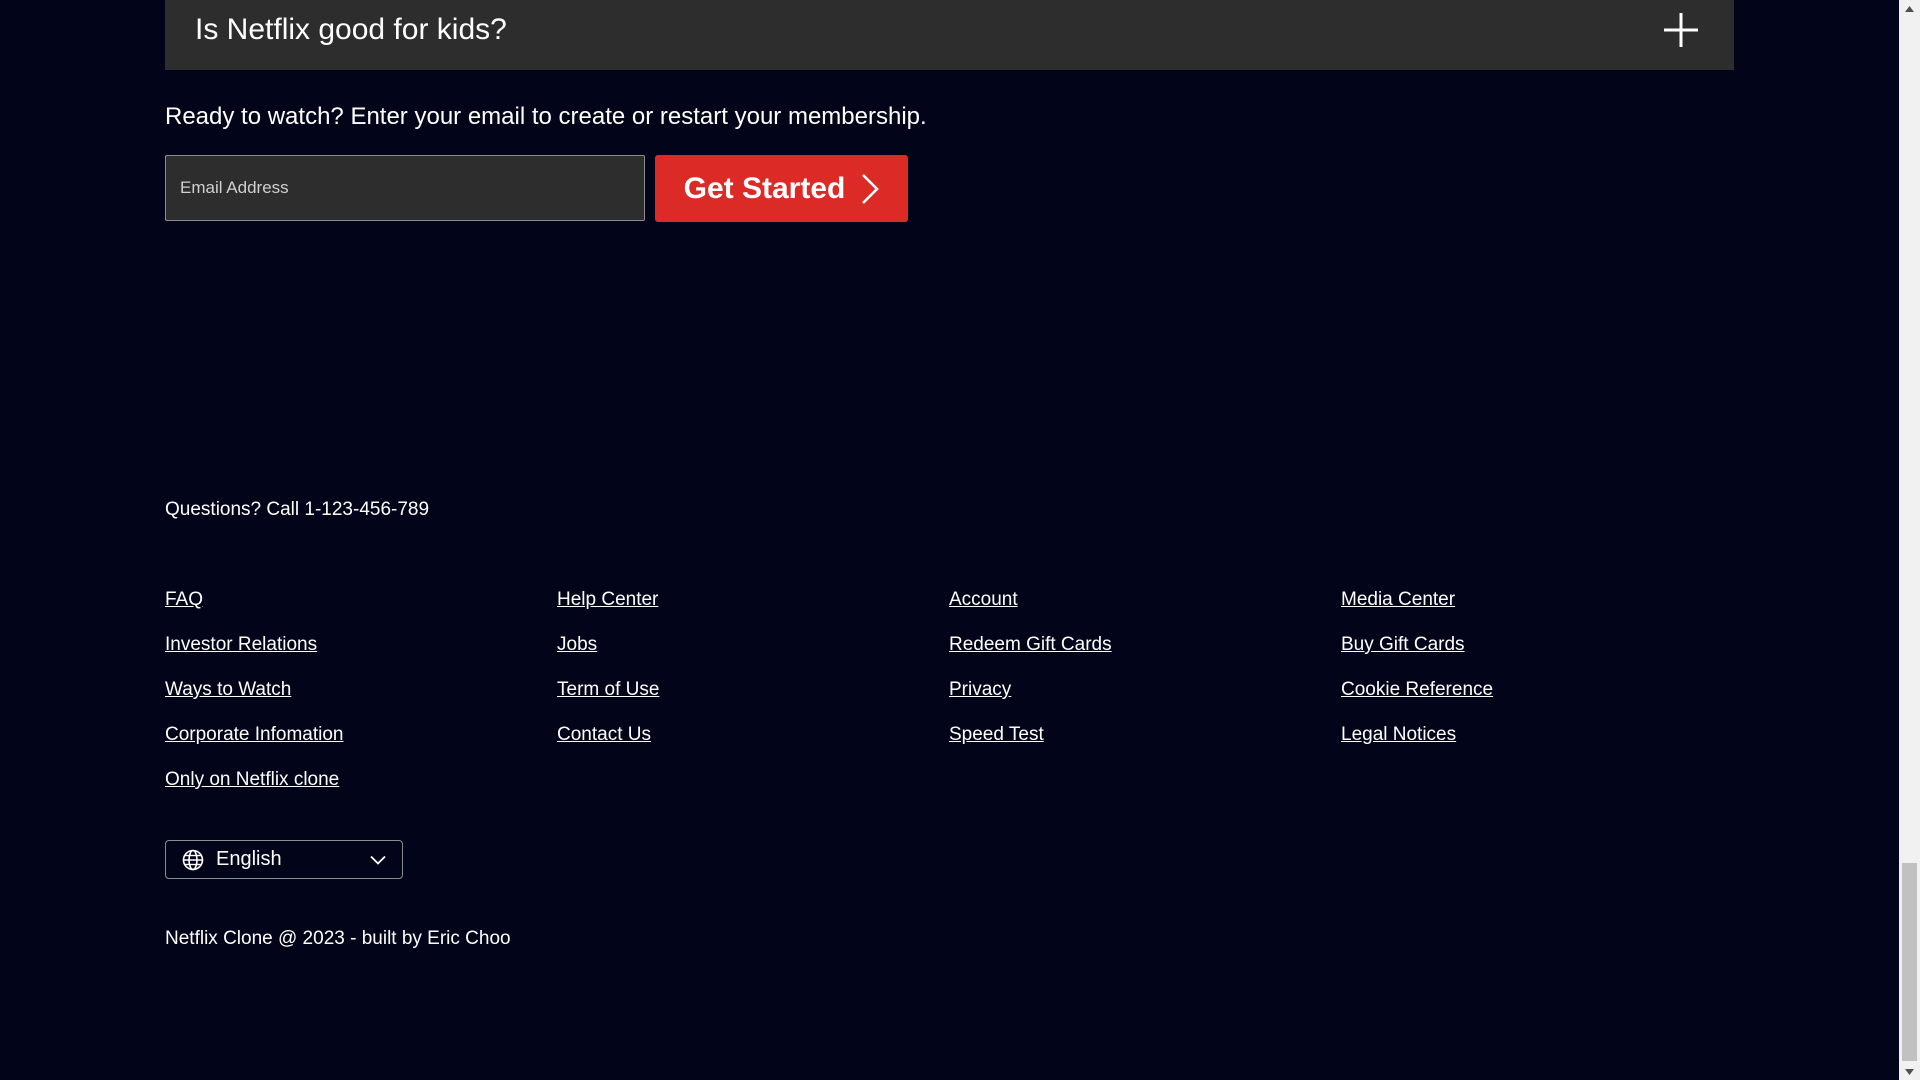  What do you see at coordinates (1681, 30) in the screenshot?
I see `plus-icon` at bounding box center [1681, 30].